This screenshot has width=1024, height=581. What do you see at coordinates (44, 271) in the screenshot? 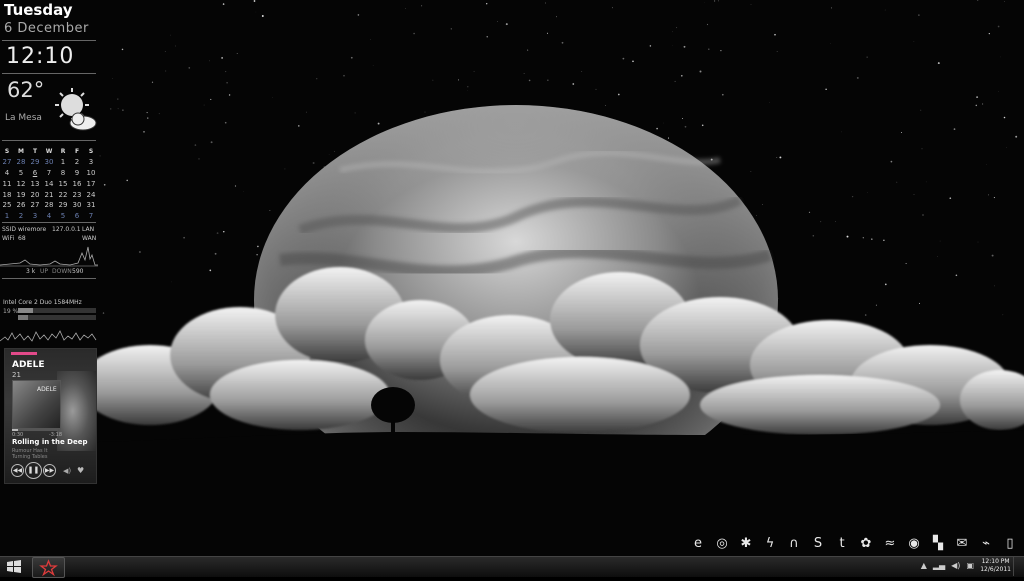
I see `upload-label: UP` at bounding box center [44, 271].